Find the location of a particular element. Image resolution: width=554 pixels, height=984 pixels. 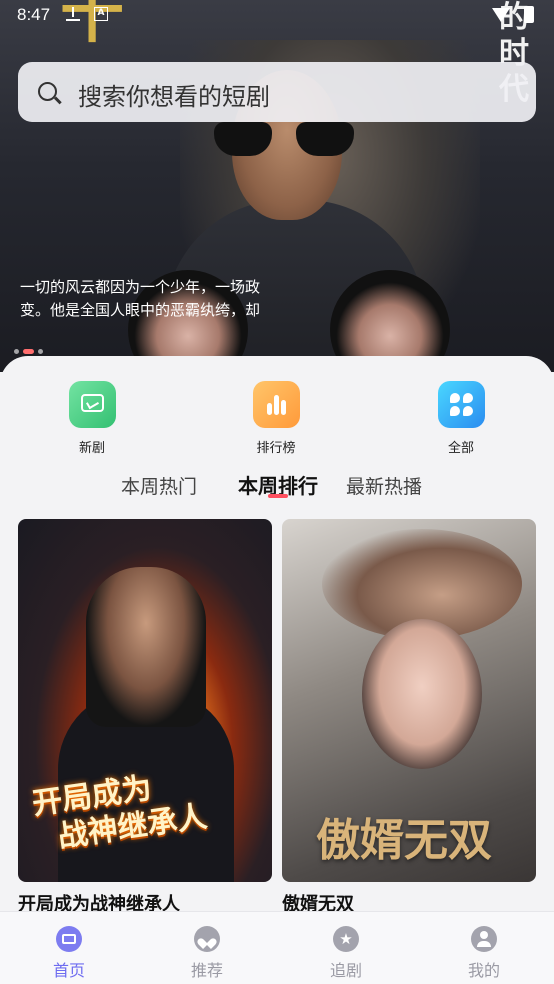

nav-profile: 我的 is located at coordinates (484, 953).